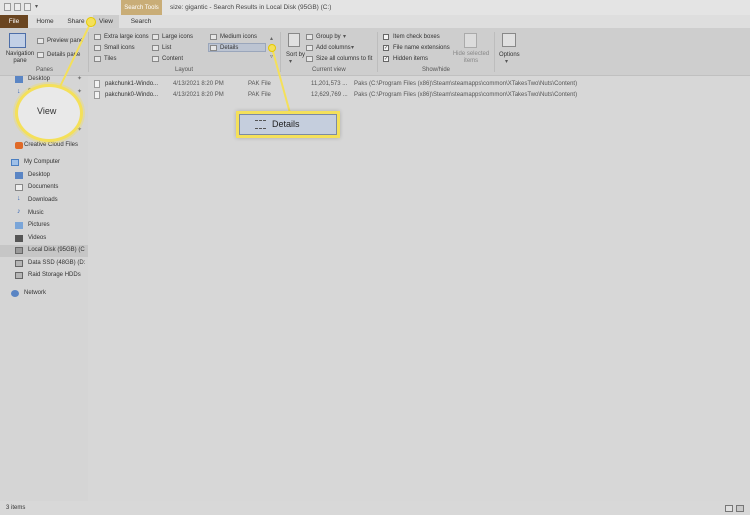  I want to click on details-list-icon, so click(260, 124).